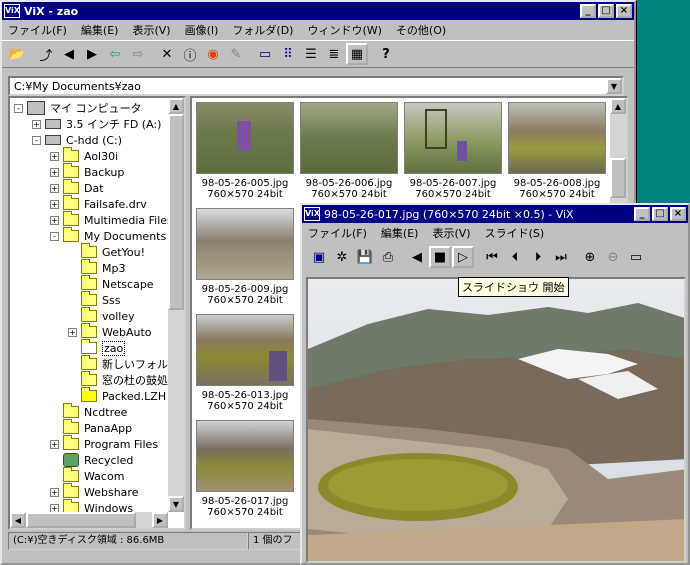 This screenshot has height=565, width=690. What do you see at coordinates (176, 212) in the screenshot?
I see `tree-scroll-thumb` at bounding box center [176, 212].